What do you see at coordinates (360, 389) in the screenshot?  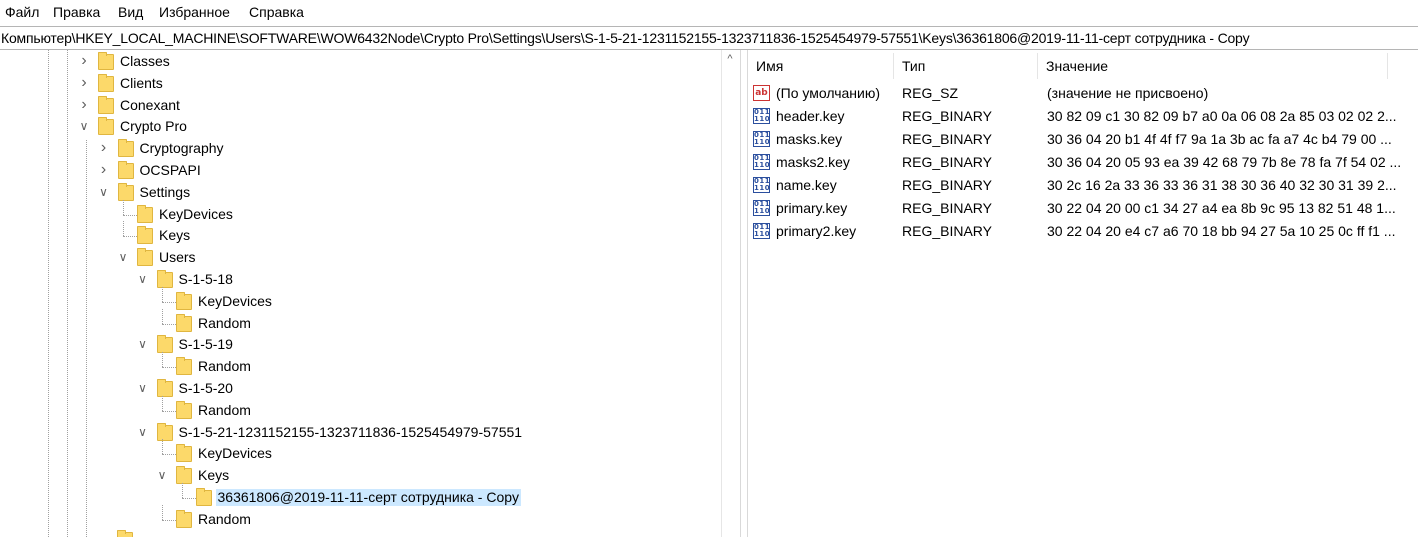 I see `tree-item-s-1-5-20: ∨ S-1-5-20` at bounding box center [360, 389].